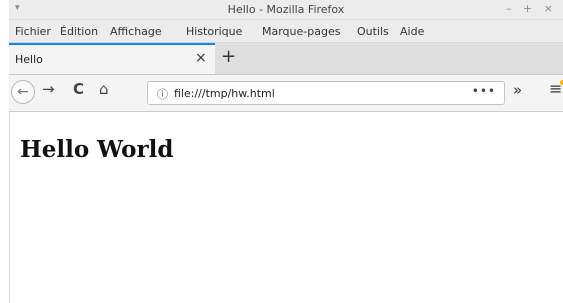 This screenshot has height=303, width=563. What do you see at coordinates (531, 8) in the screenshot?
I see `window-controls: – + ×` at bounding box center [531, 8].